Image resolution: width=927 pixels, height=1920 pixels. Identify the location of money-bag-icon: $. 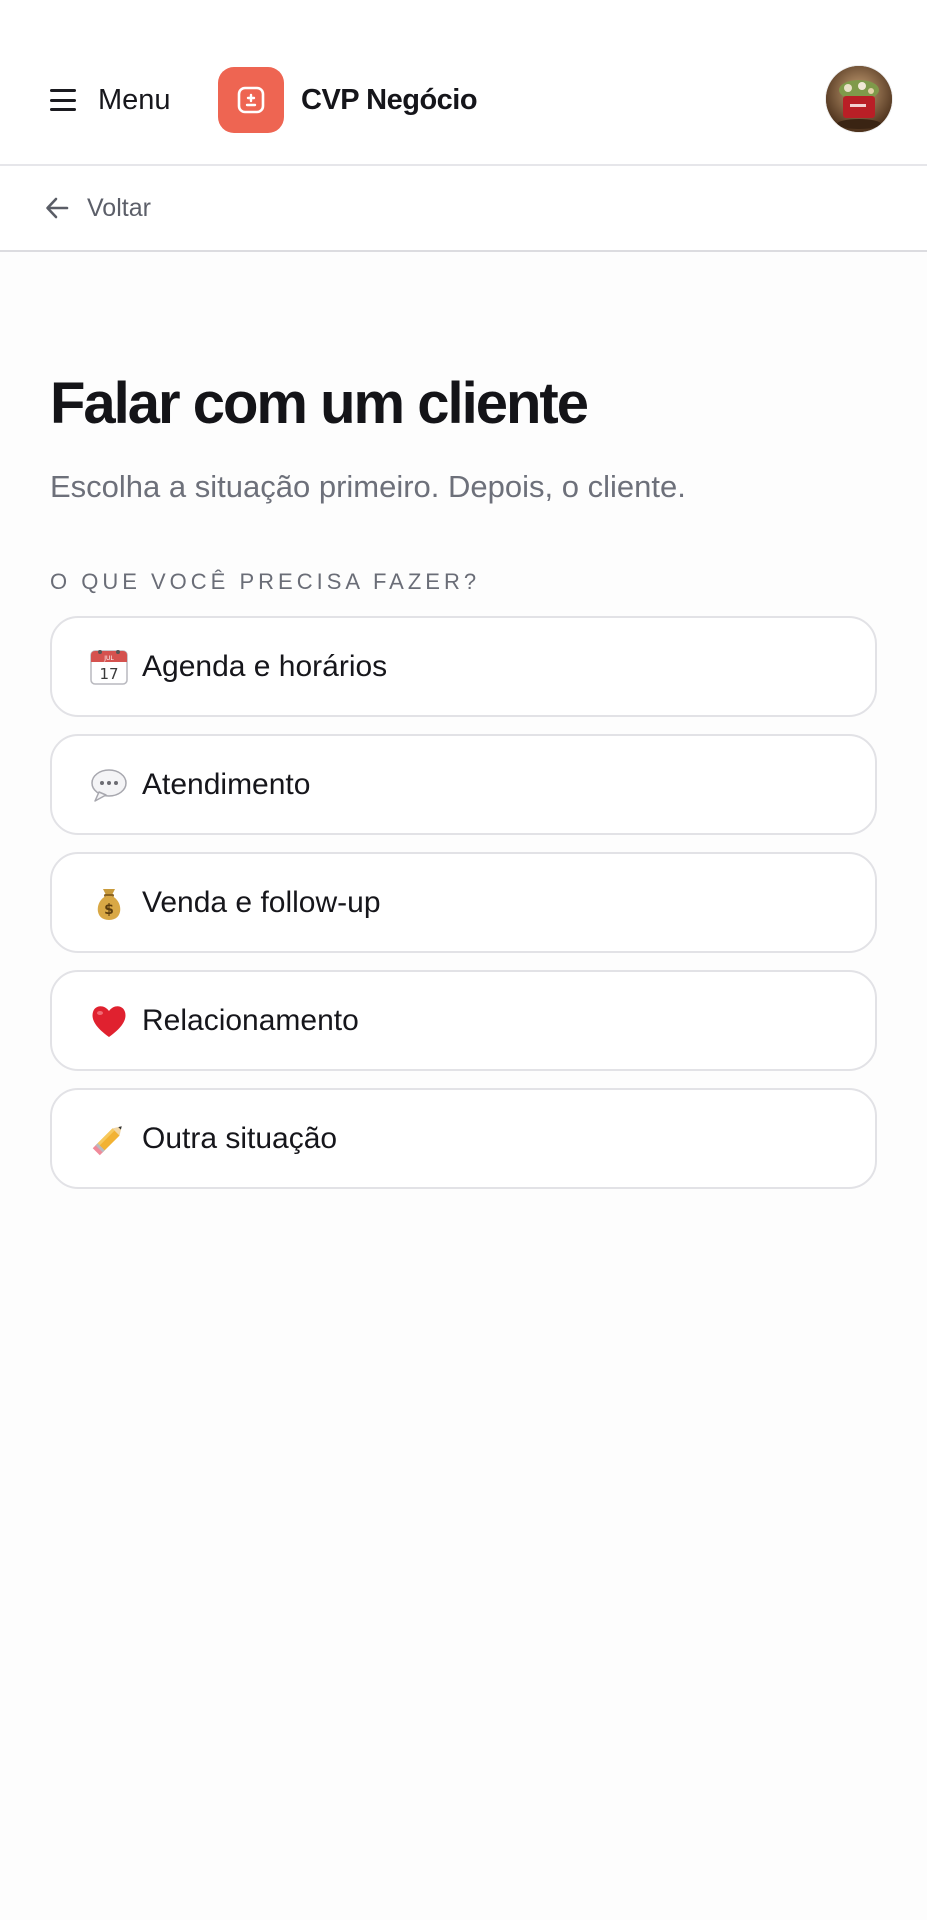
(109, 903).